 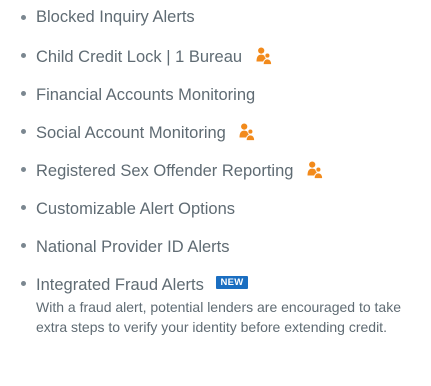 I want to click on feature-item-national-provider-id-alerts: National Provider ID Alerts, so click(x=215, y=247).